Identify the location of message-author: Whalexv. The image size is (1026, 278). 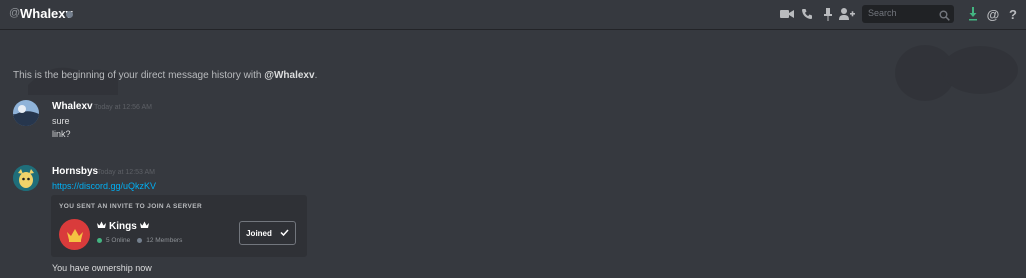
(72, 106).